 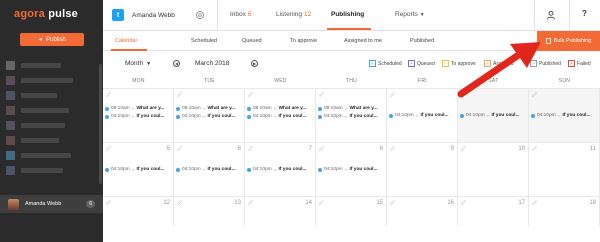 I want to click on weekday-label: WED, so click(x=280, y=81).